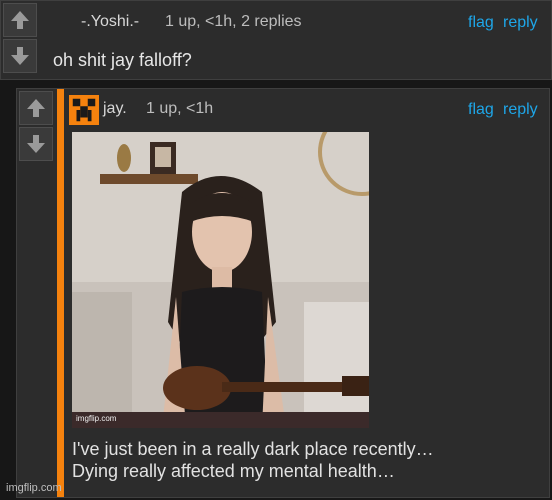  Describe the element at coordinates (110, 22) in the screenshot. I see `comment-username: -.Yoshi.-` at that location.